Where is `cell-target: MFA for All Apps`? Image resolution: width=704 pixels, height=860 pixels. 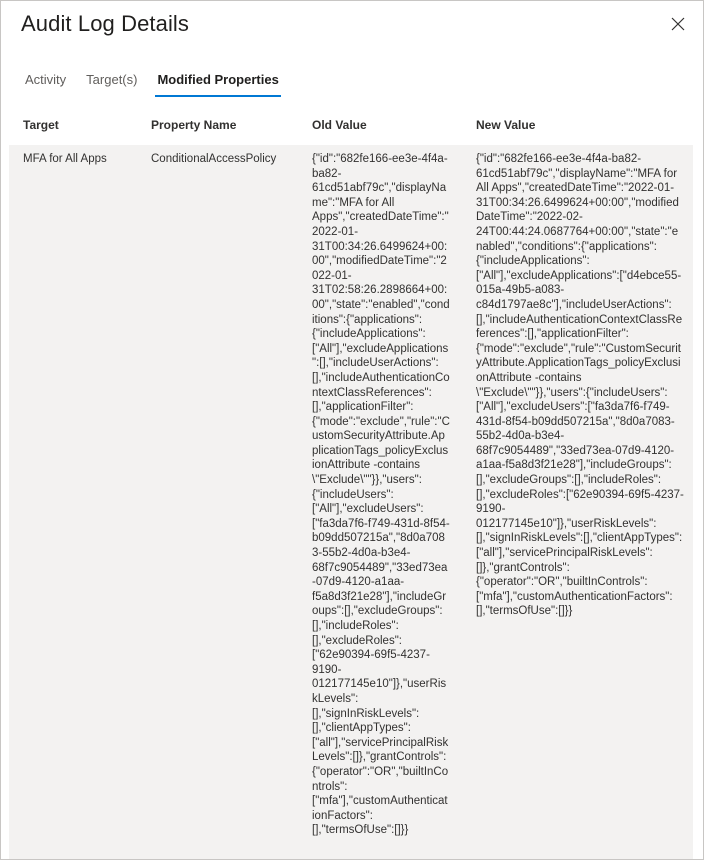
cell-target: MFA for All Apps is located at coordinates (65, 159).